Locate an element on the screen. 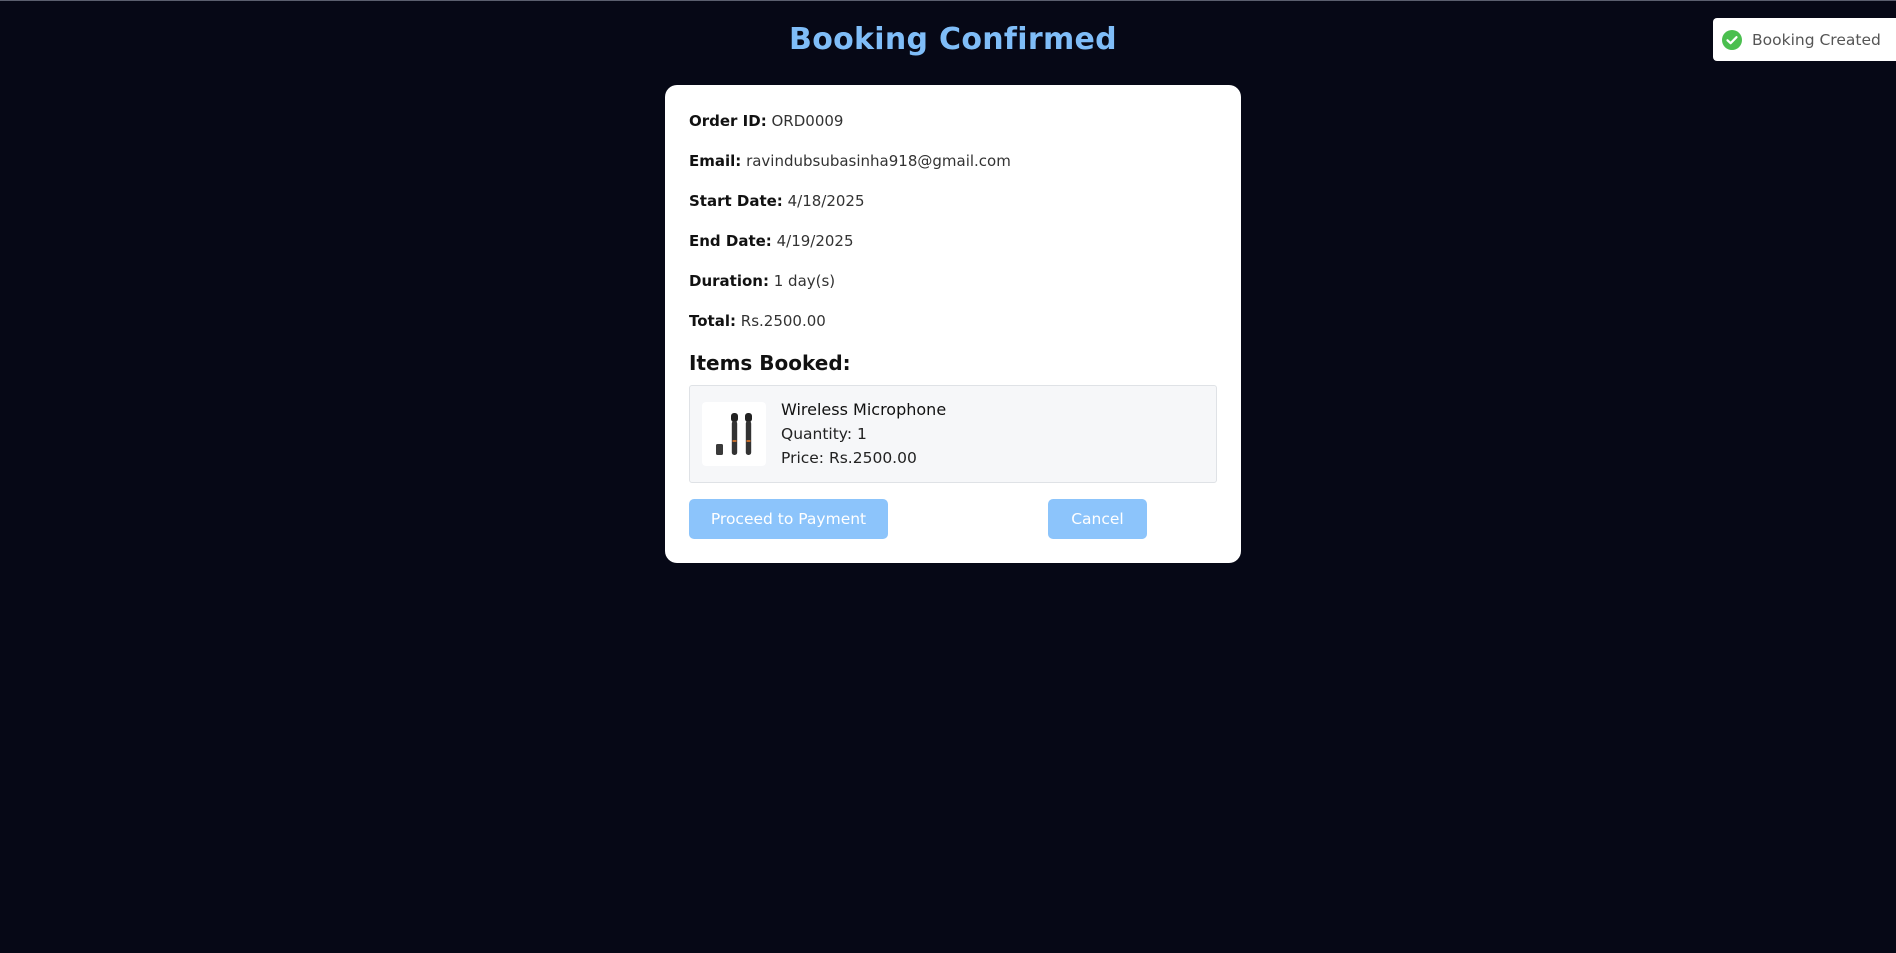 The width and height of the screenshot is (1896, 953). email-row: Email: ravindubsubasinha918@gmail.com is located at coordinates (953, 171).